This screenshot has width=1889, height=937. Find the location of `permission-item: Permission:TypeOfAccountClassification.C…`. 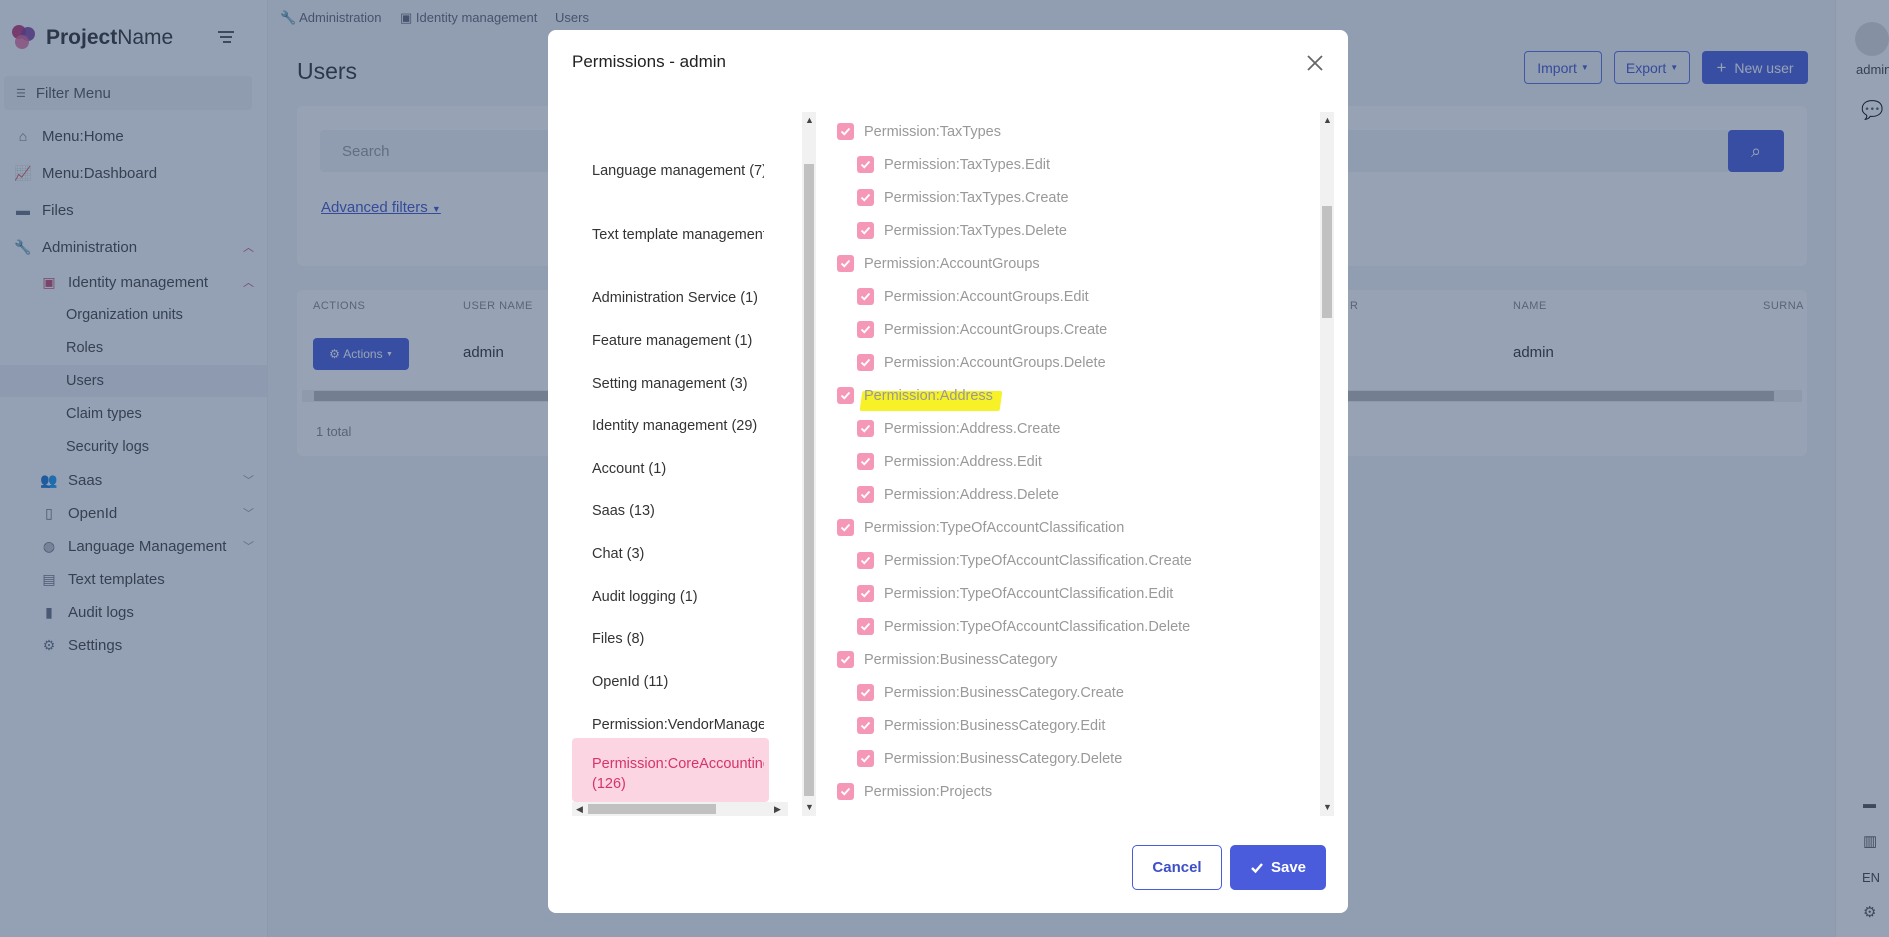

permission-item: Permission:TypeOfAccountClassification.C… is located at coordinates (1024, 560).